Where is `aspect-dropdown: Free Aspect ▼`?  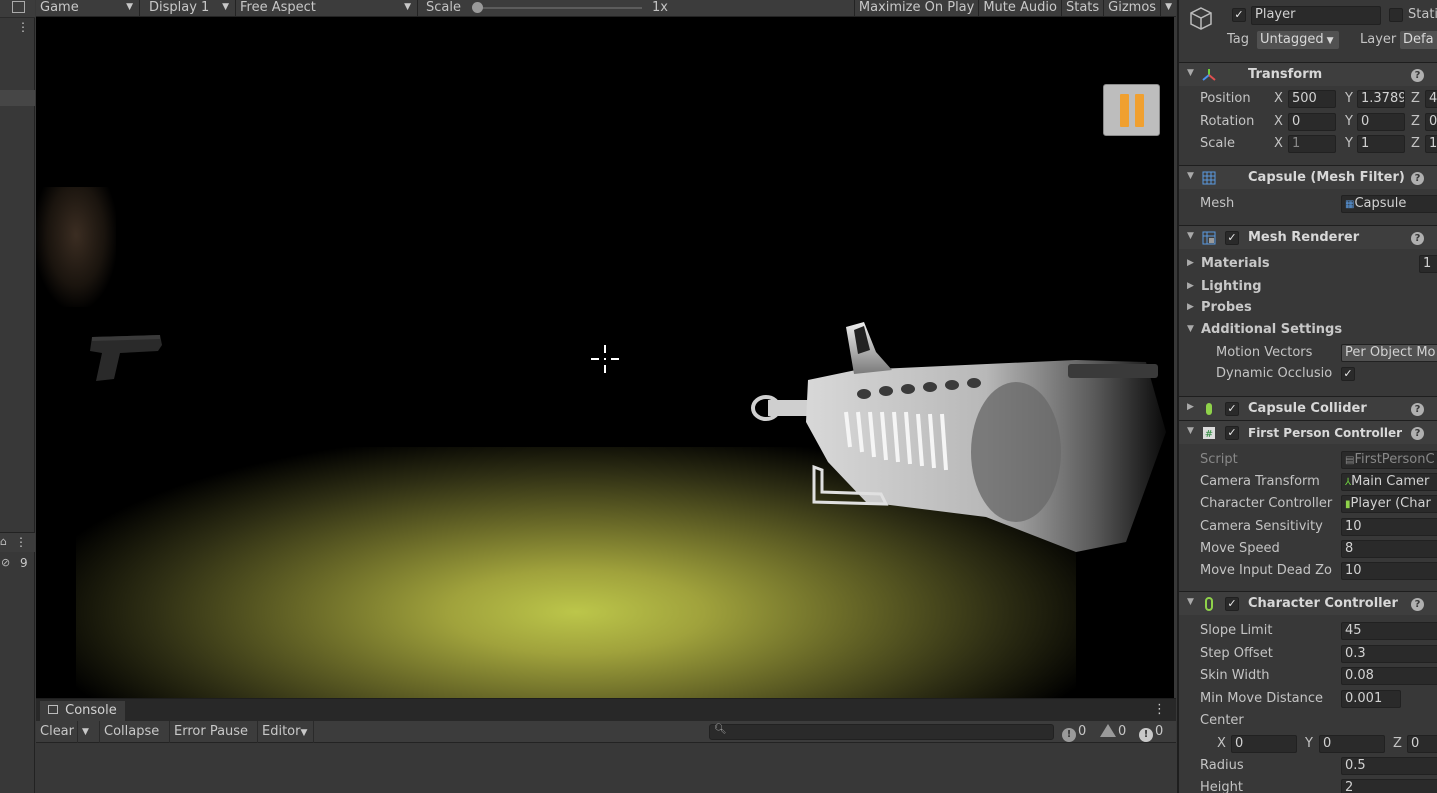 aspect-dropdown: Free Aspect ▼ is located at coordinates (327, 8).